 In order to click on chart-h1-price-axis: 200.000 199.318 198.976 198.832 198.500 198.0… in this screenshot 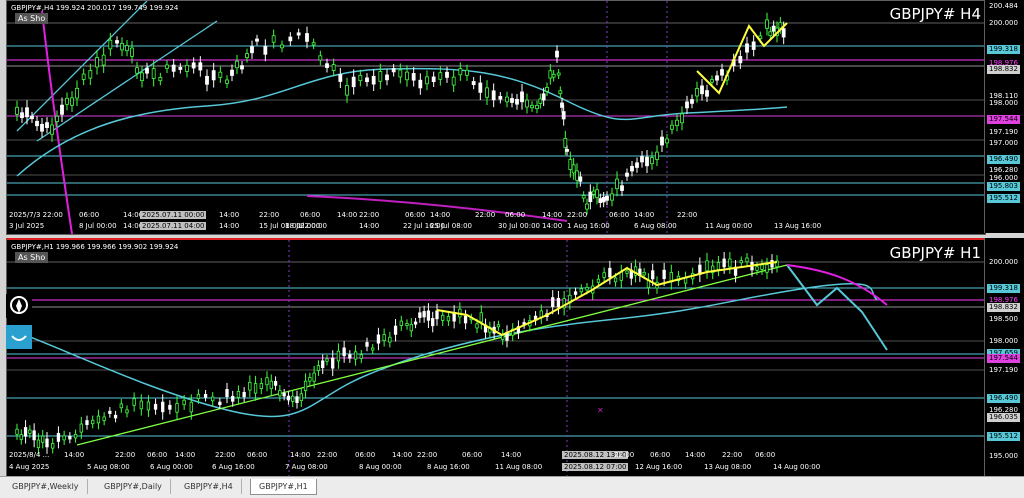, I will do `click(1004, 357)`.